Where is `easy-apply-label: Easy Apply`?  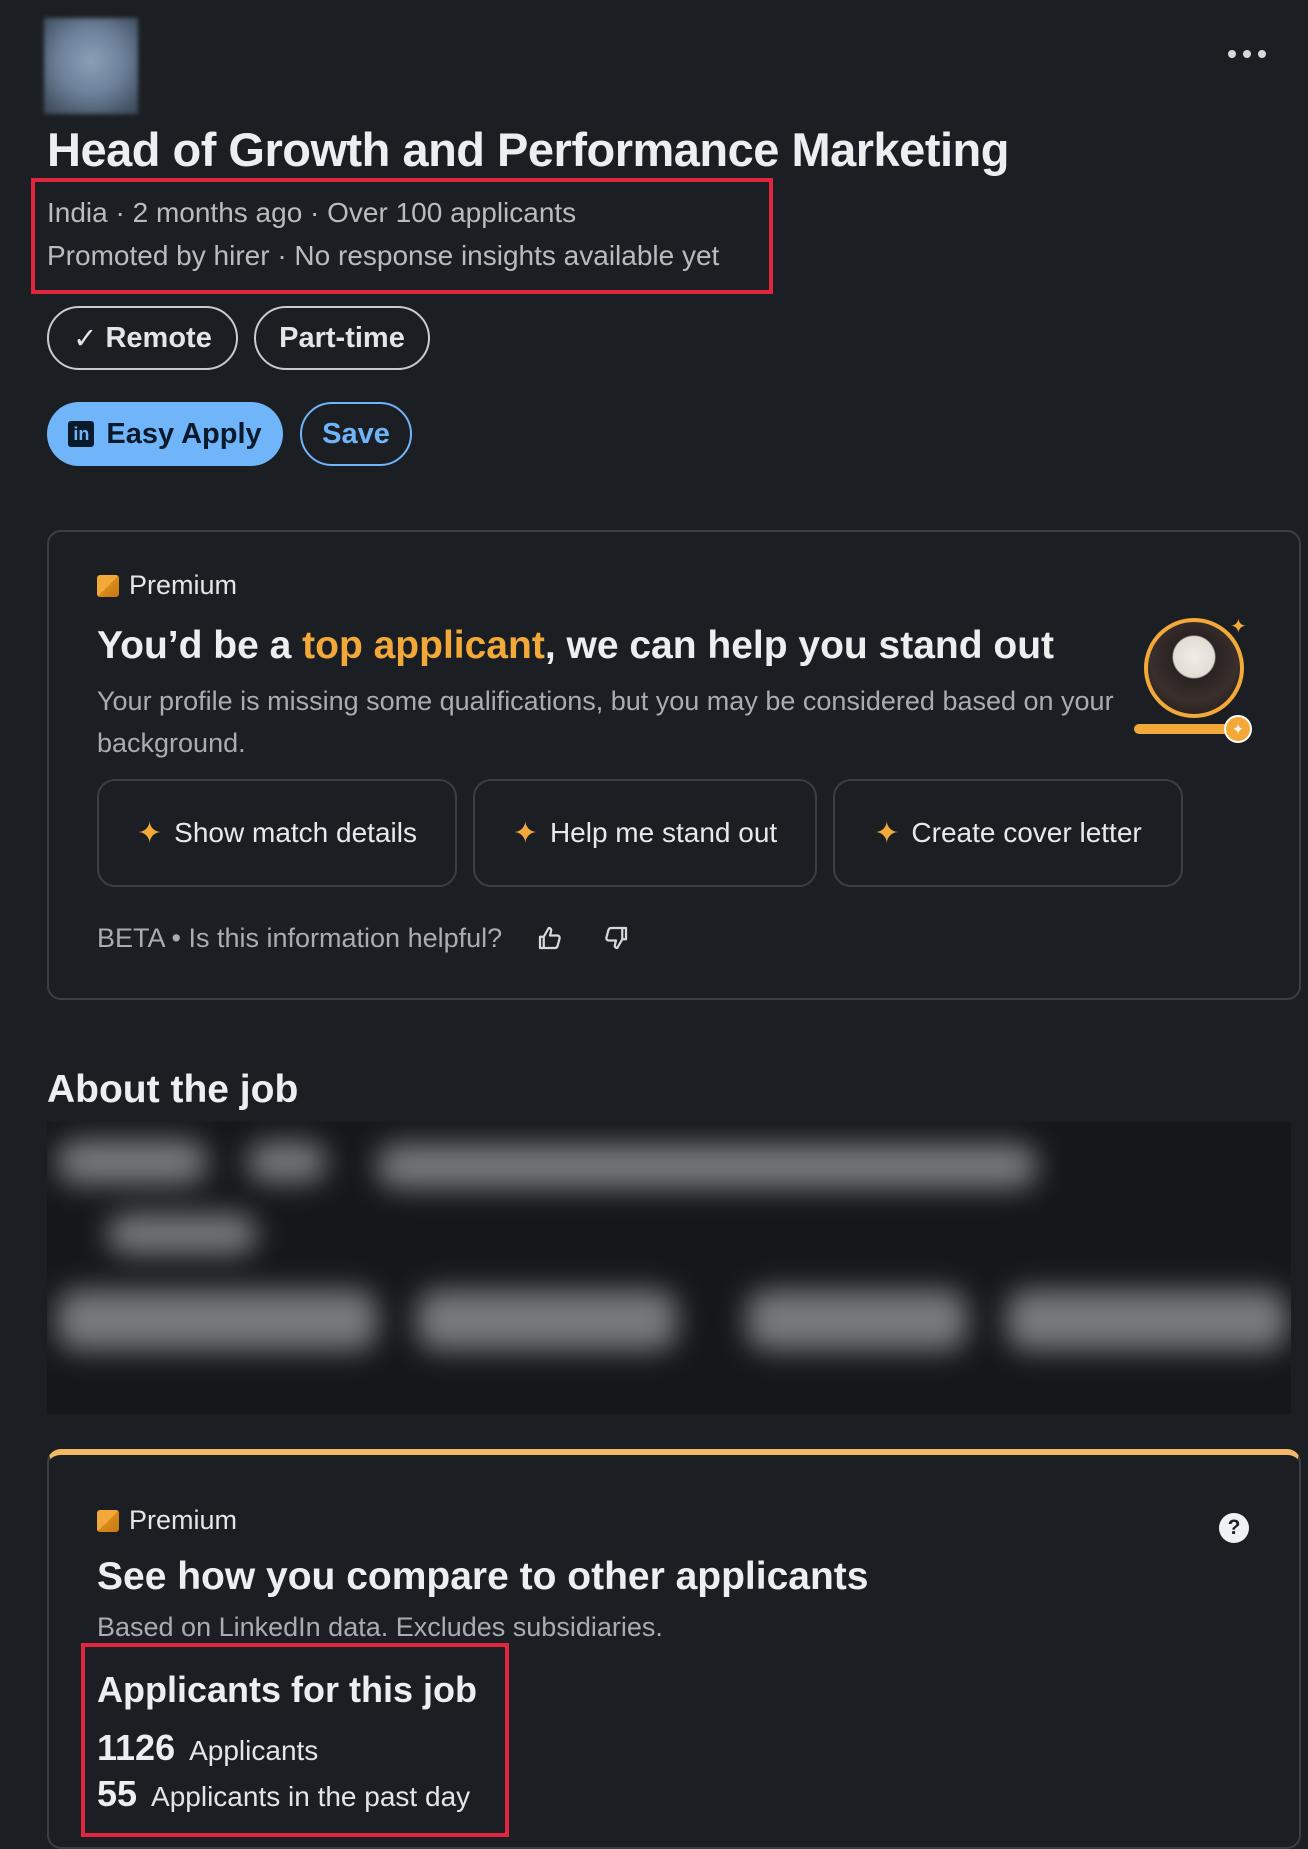
easy-apply-label: Easy Apply is located at coordinates (184, 433).